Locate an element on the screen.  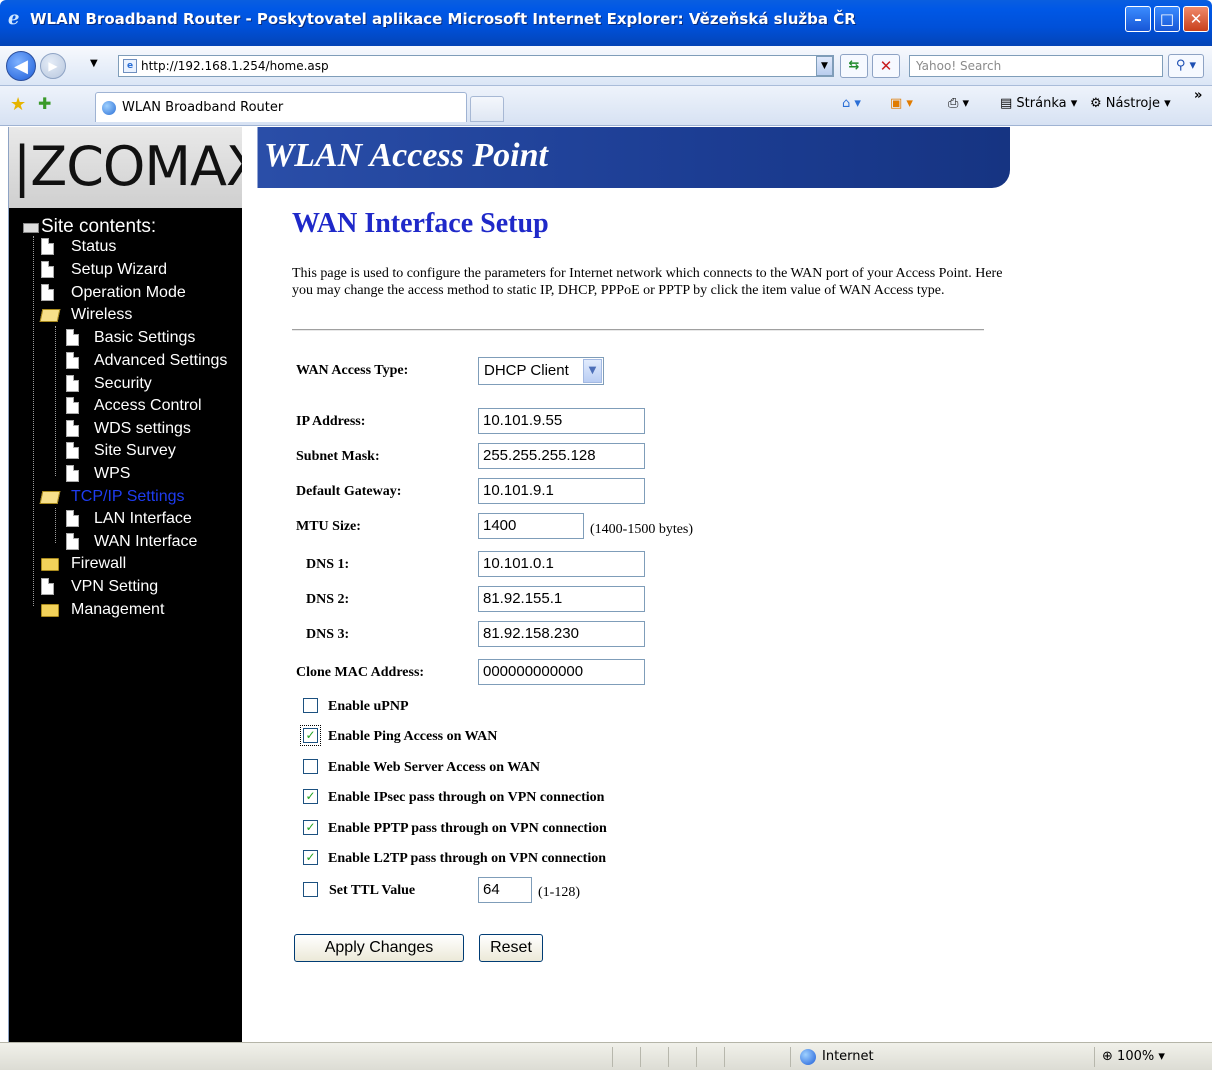
page-menu: ▤ Stránka ▾ is located at coordinates (1038, 103).